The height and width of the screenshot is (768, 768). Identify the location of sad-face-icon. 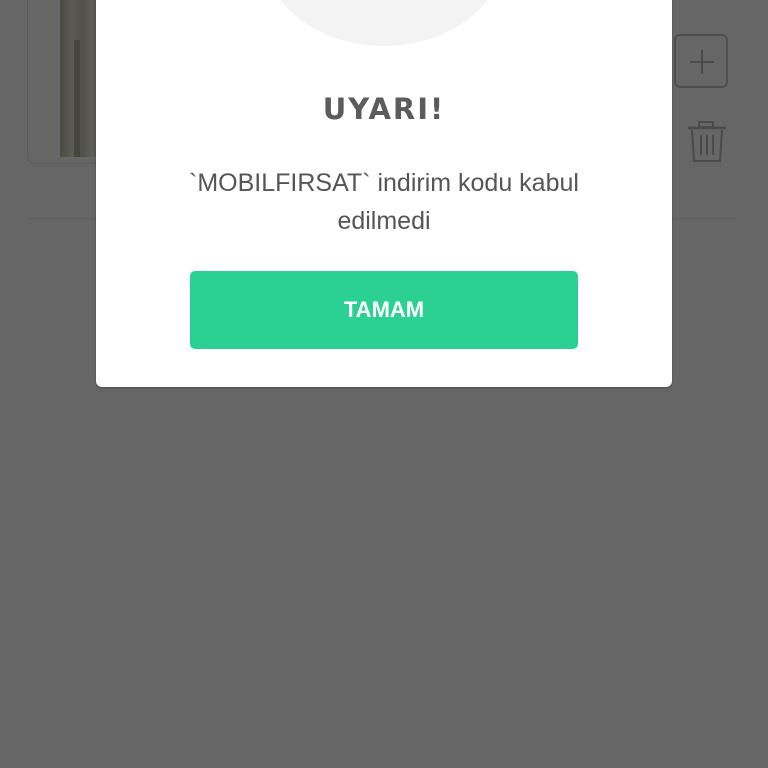
(384, 23).